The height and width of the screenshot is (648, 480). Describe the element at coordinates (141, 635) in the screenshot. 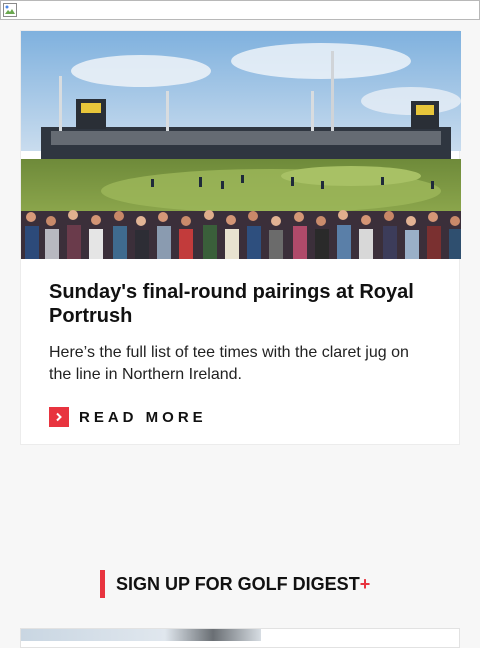

I see `next-article-thumbnail` at that location.